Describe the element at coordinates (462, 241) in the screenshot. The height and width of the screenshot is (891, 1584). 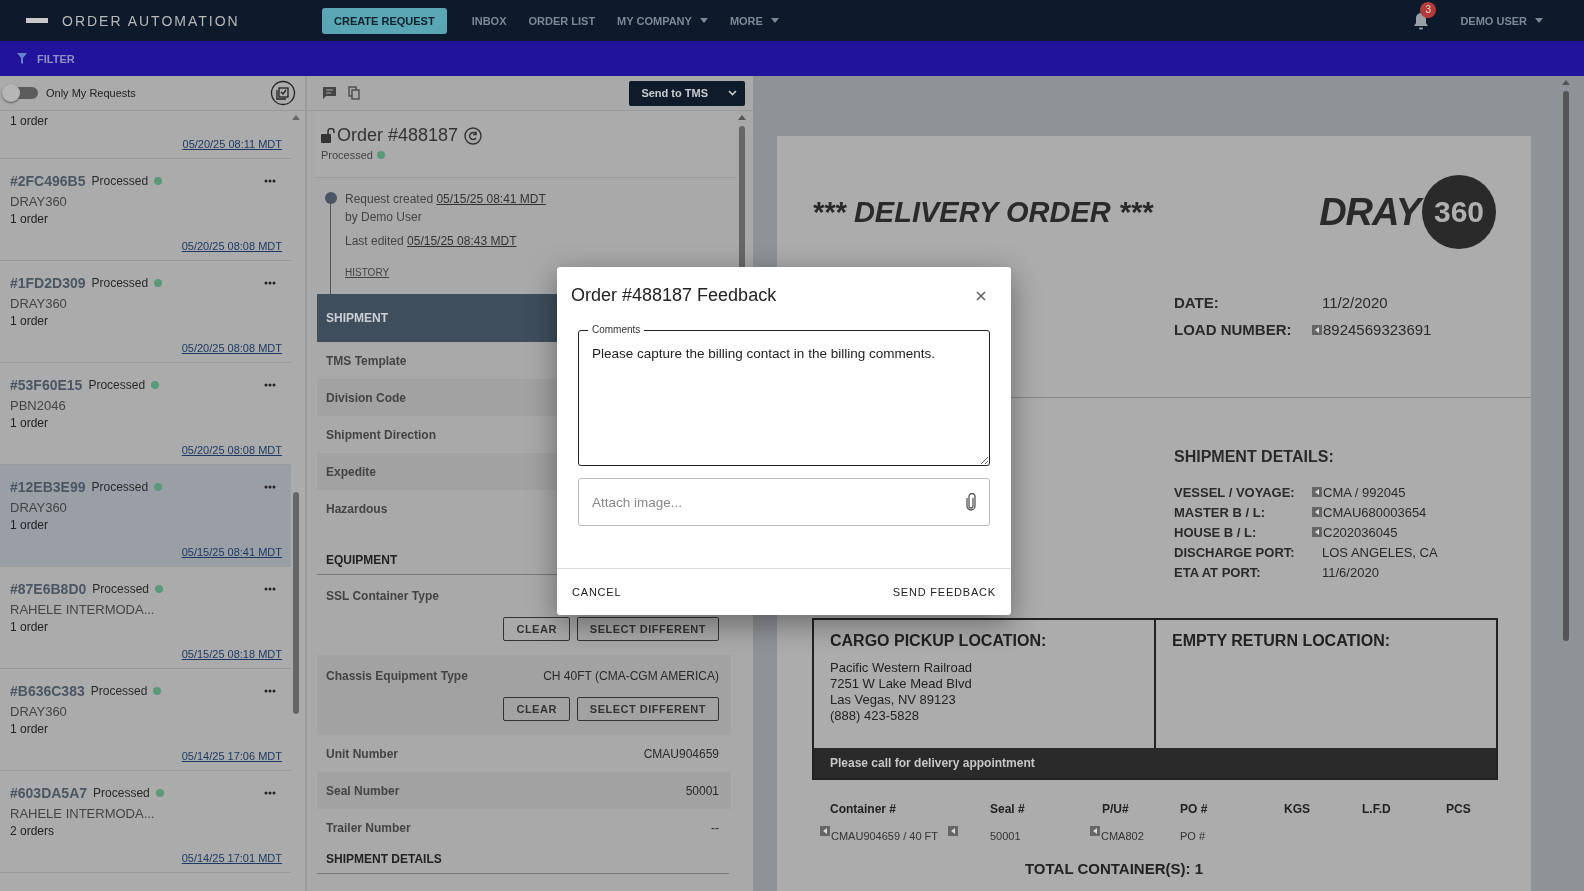
I see `edited-date-link: 05/15/25 08:43 MDT` at that location.